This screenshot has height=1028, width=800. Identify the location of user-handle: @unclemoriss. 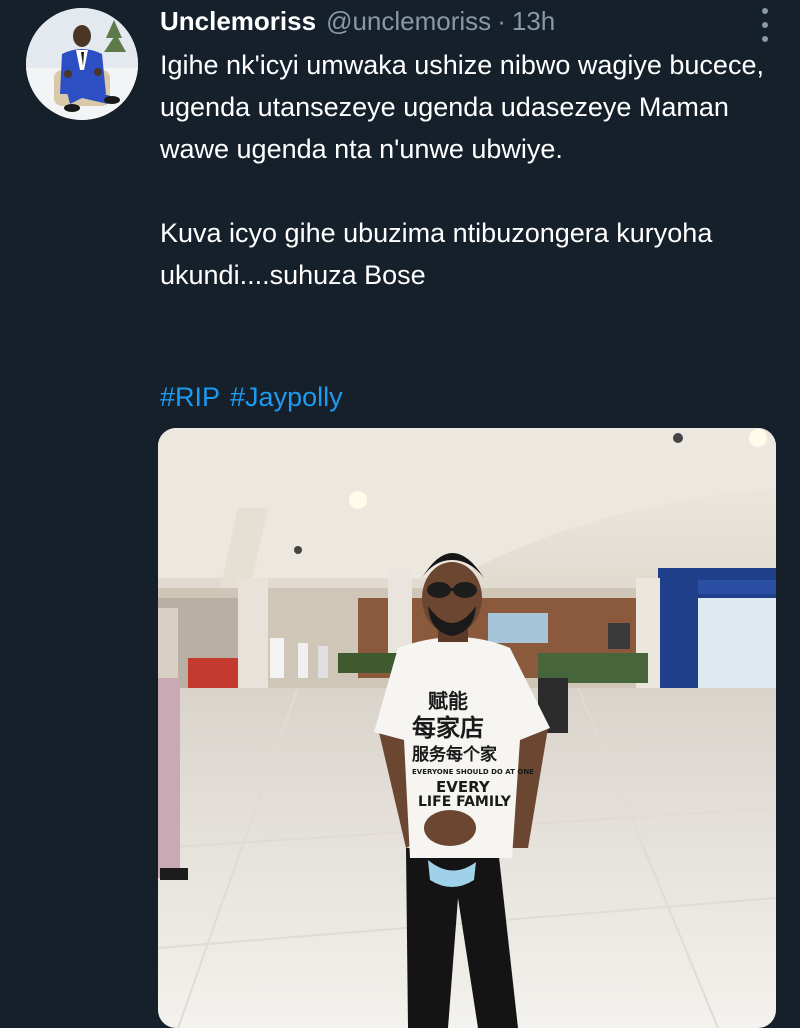
(408, 21).